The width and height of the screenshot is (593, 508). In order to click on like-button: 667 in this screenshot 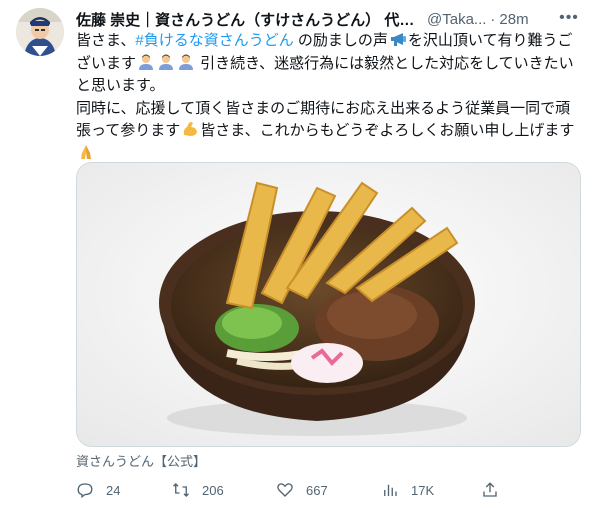, I will do `click(302, 490)`.